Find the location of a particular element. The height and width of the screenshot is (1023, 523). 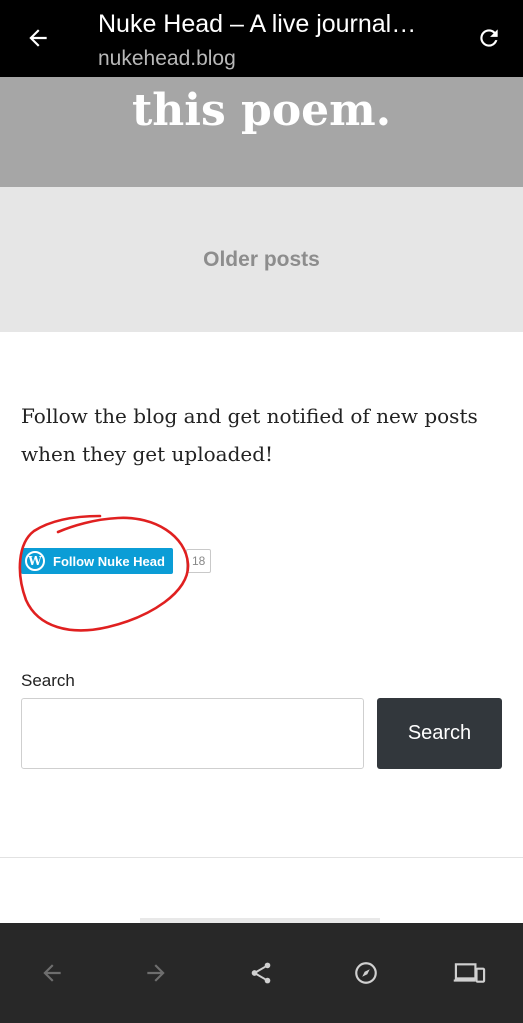

follow-button-label: Follow Nuke Head is located at coordinates (109, 561).